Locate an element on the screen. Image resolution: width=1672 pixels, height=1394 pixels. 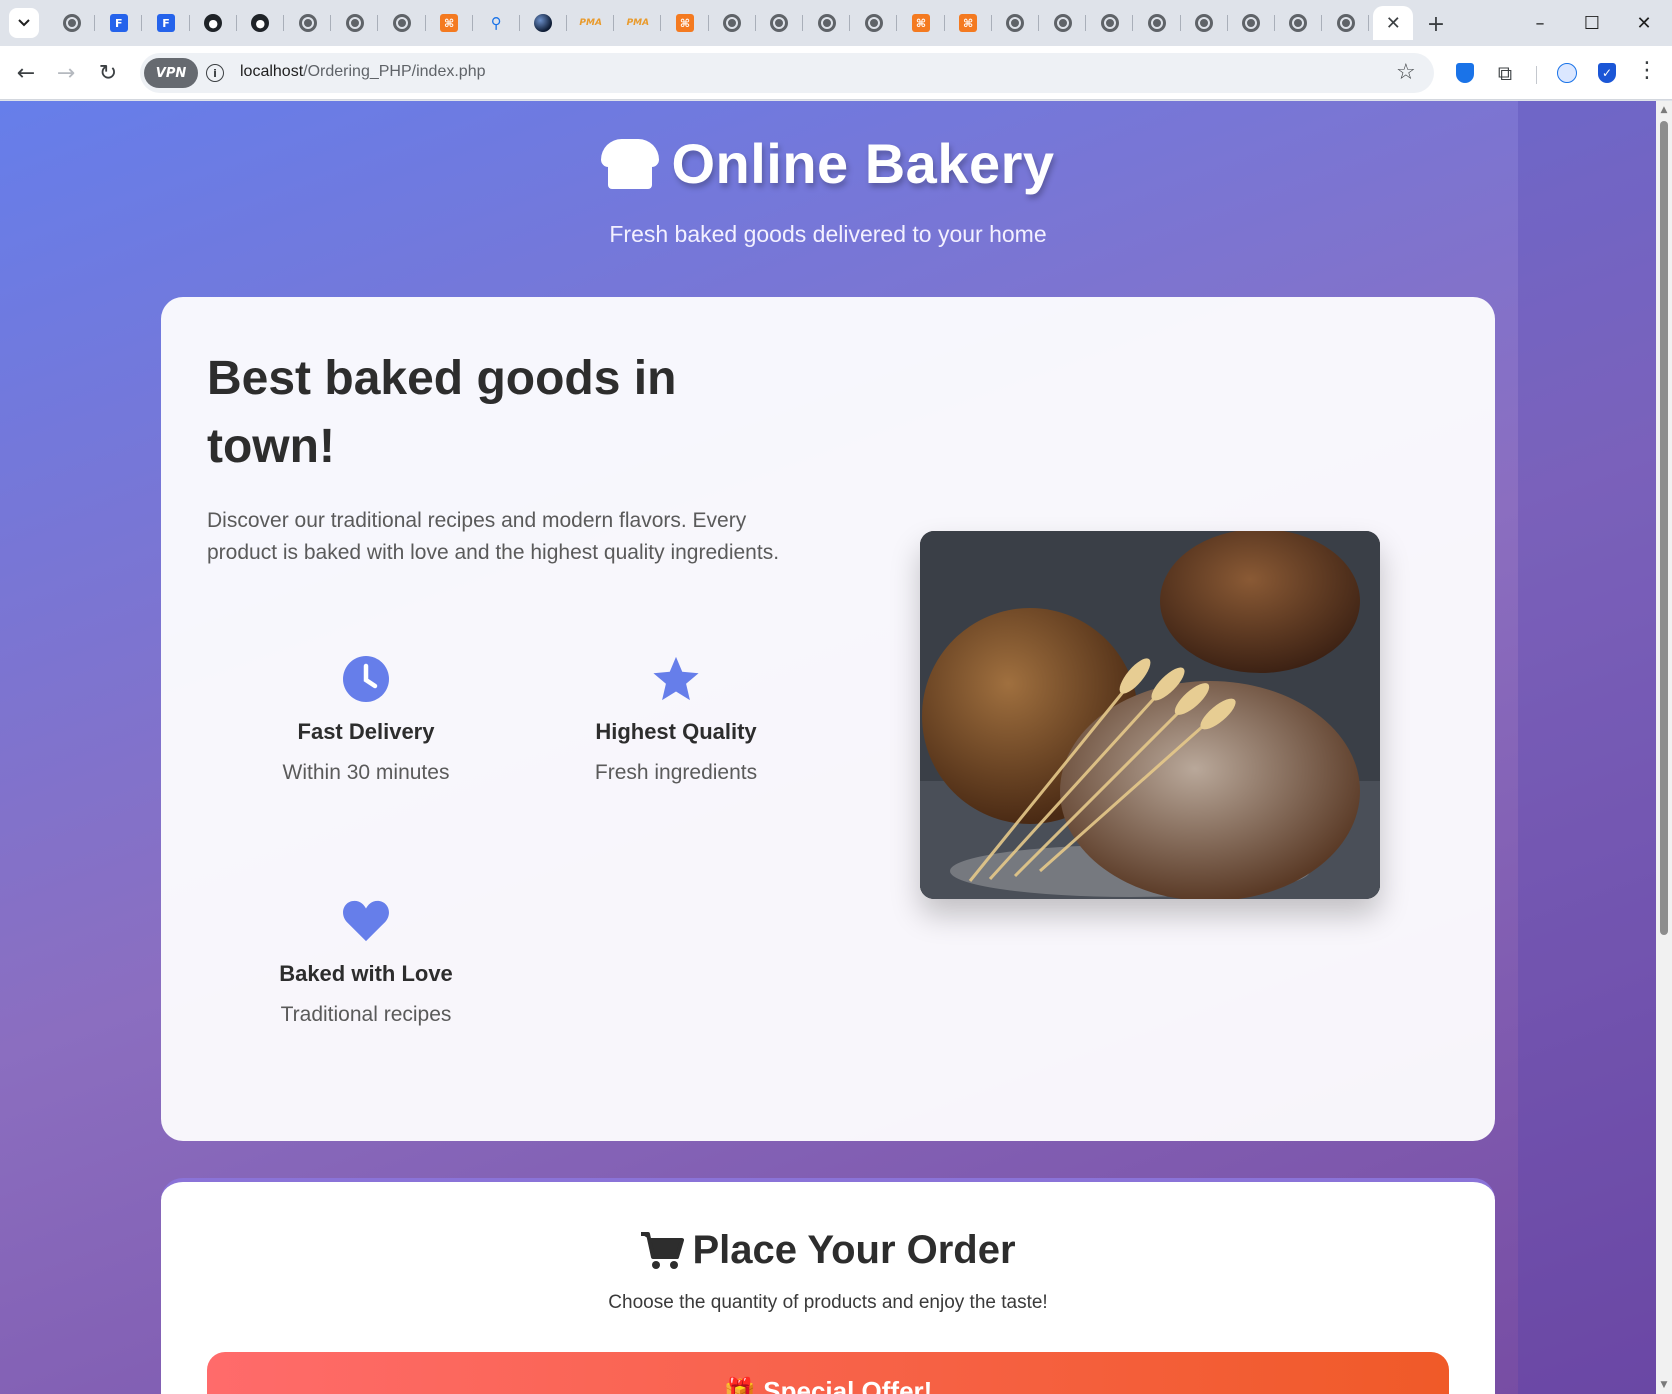
new-tab-button: + is located at coordinates (1436, 24).